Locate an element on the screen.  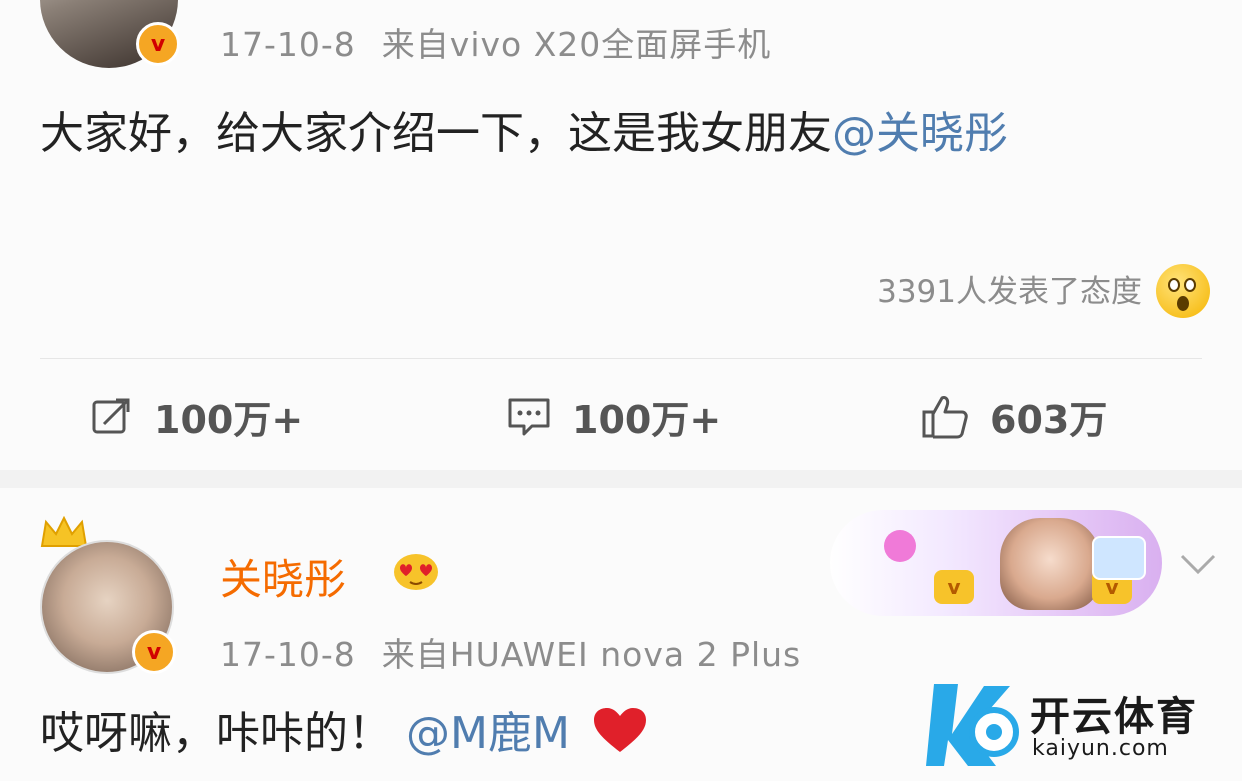
like-button: 603万 is located at coordinates (1013, 416).